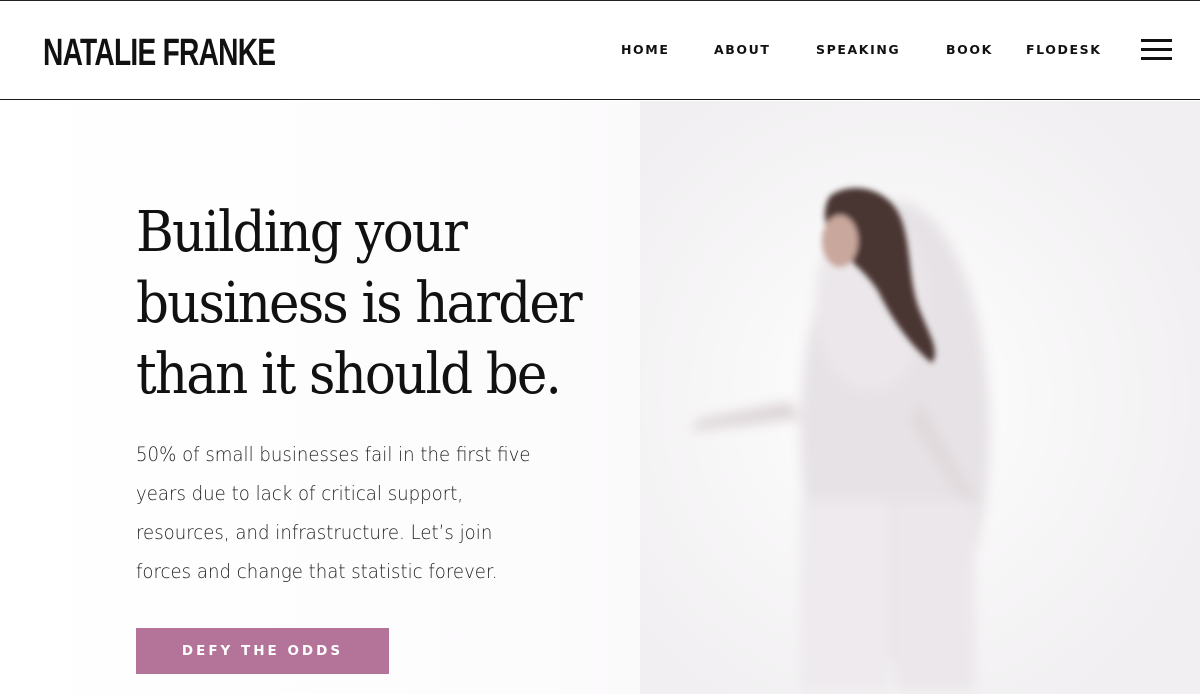 The width and height of the screenshot is (1200, 694). What do you see at coordinates (359, 303) in the screenshot?
I see `hero-title-line: business is harder` at bounding box center [359, 303].